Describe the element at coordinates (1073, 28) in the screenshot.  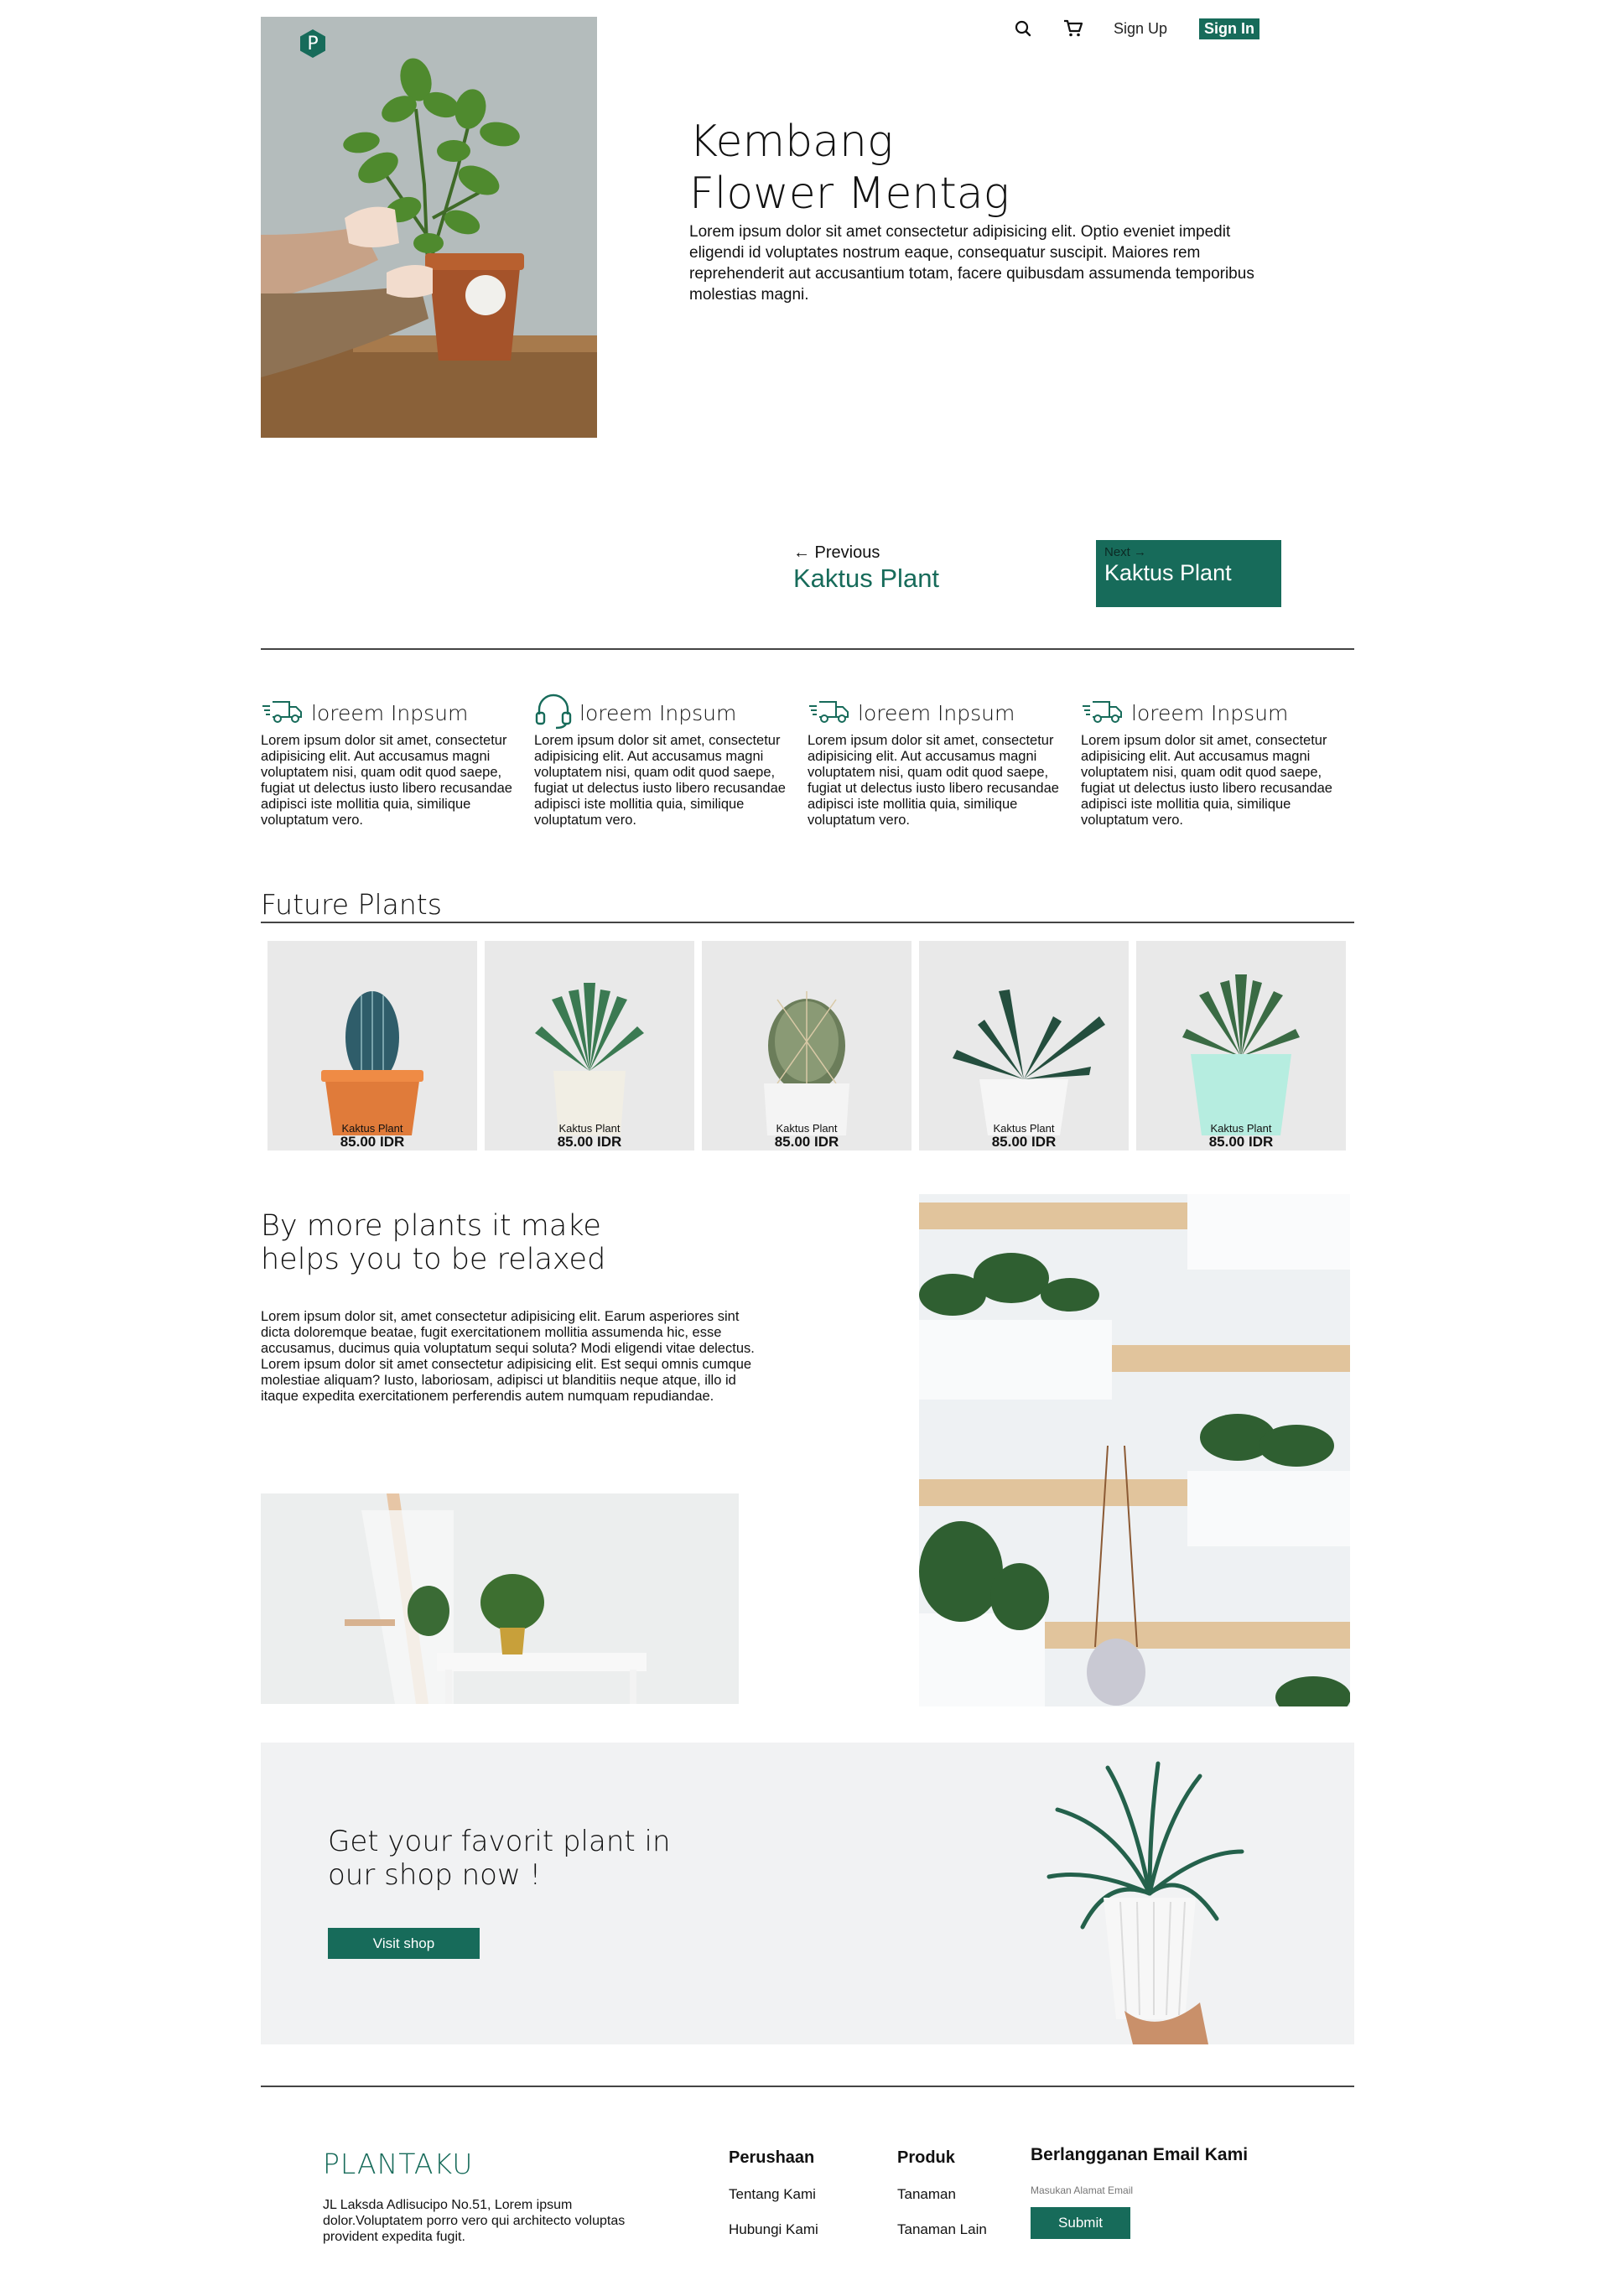
I see `cart-icon` at that location.